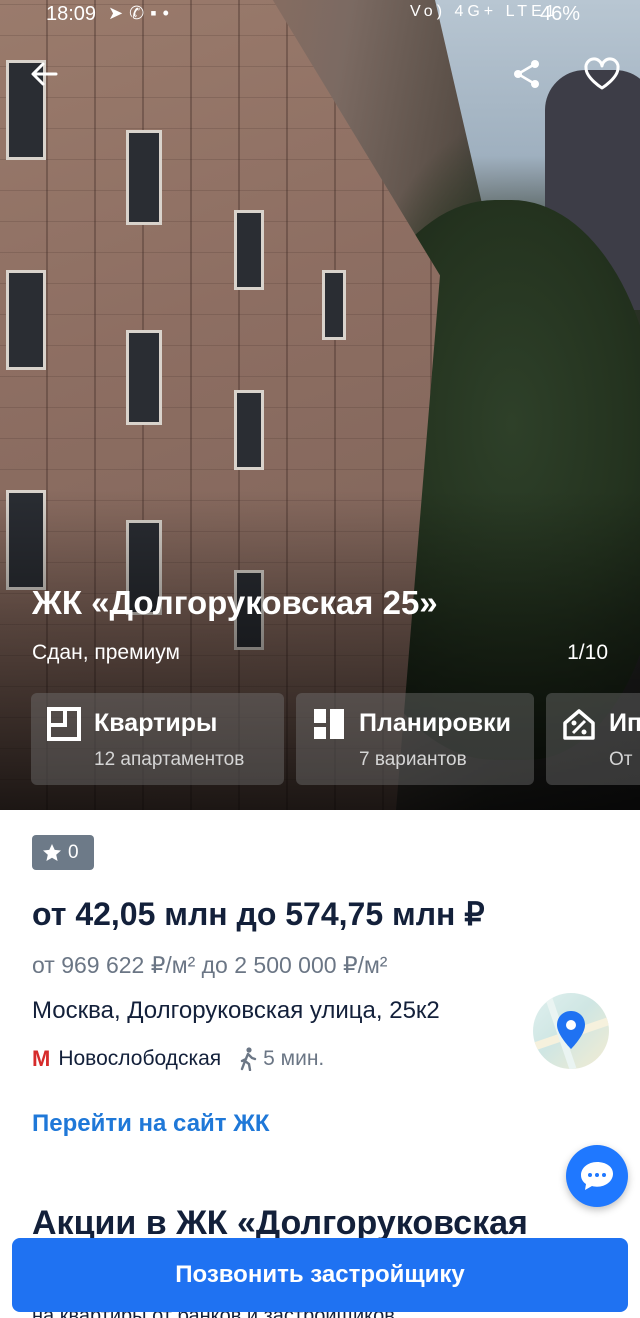 The height and width of the screenshot is (1318, 640). Describe the element at coordinates (52, 852) in the screenshot. I see `star-icon` at that location.